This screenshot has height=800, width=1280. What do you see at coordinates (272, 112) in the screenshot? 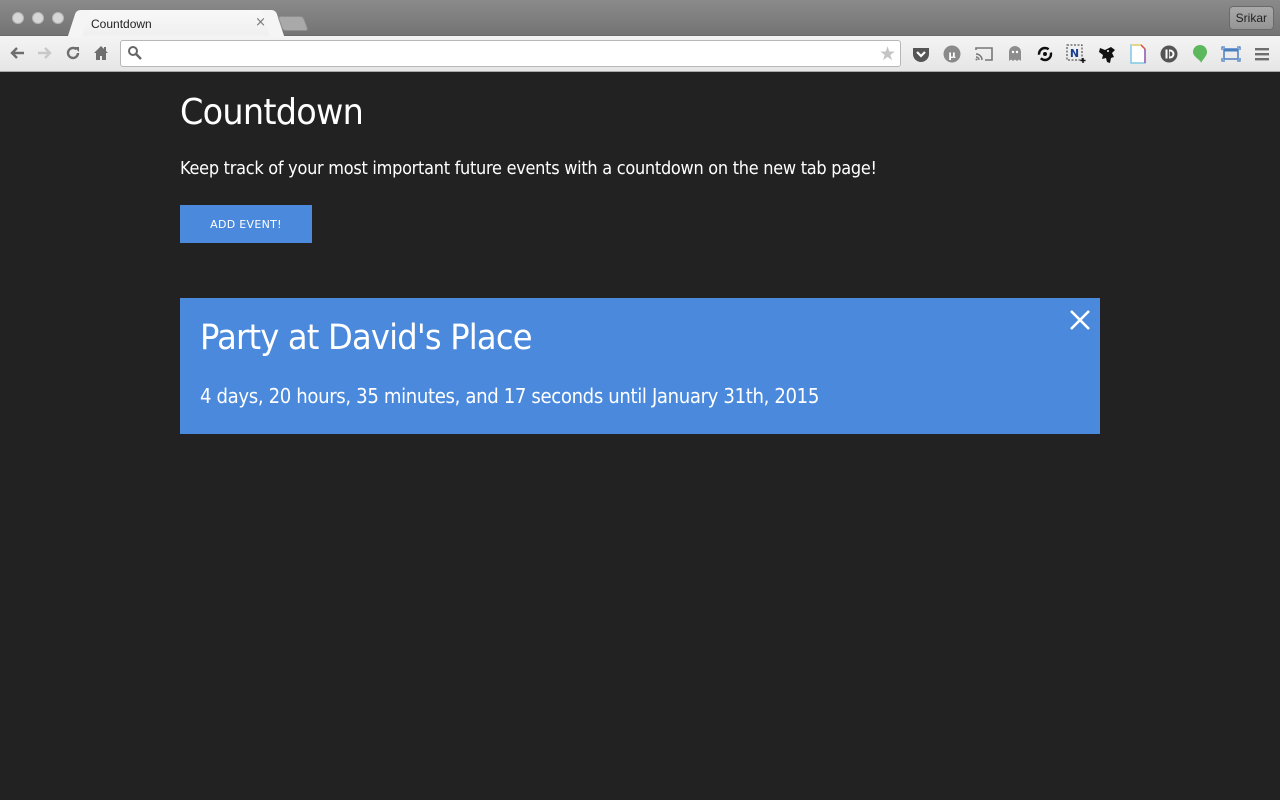
I see `page-title: Countdown` at bounding box center [272, 112].